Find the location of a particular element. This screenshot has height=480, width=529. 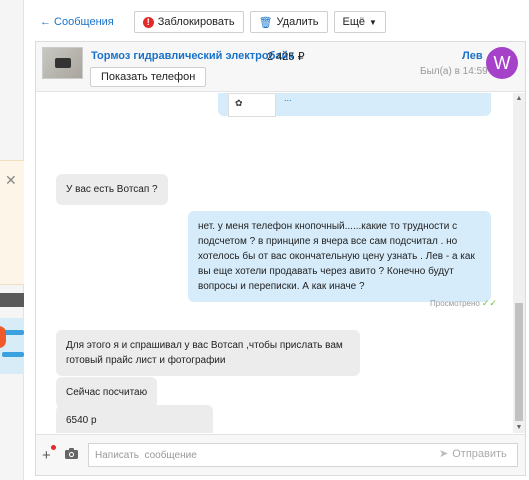

last-seen-status: Был(а) в 14:59 is located at coordinates (454, 71).